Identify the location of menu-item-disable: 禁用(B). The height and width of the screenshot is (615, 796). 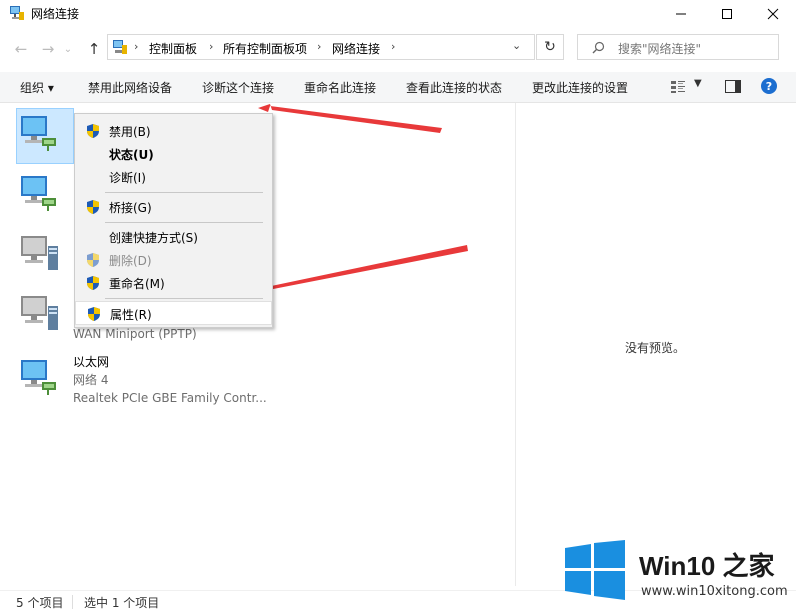
(173, 131).